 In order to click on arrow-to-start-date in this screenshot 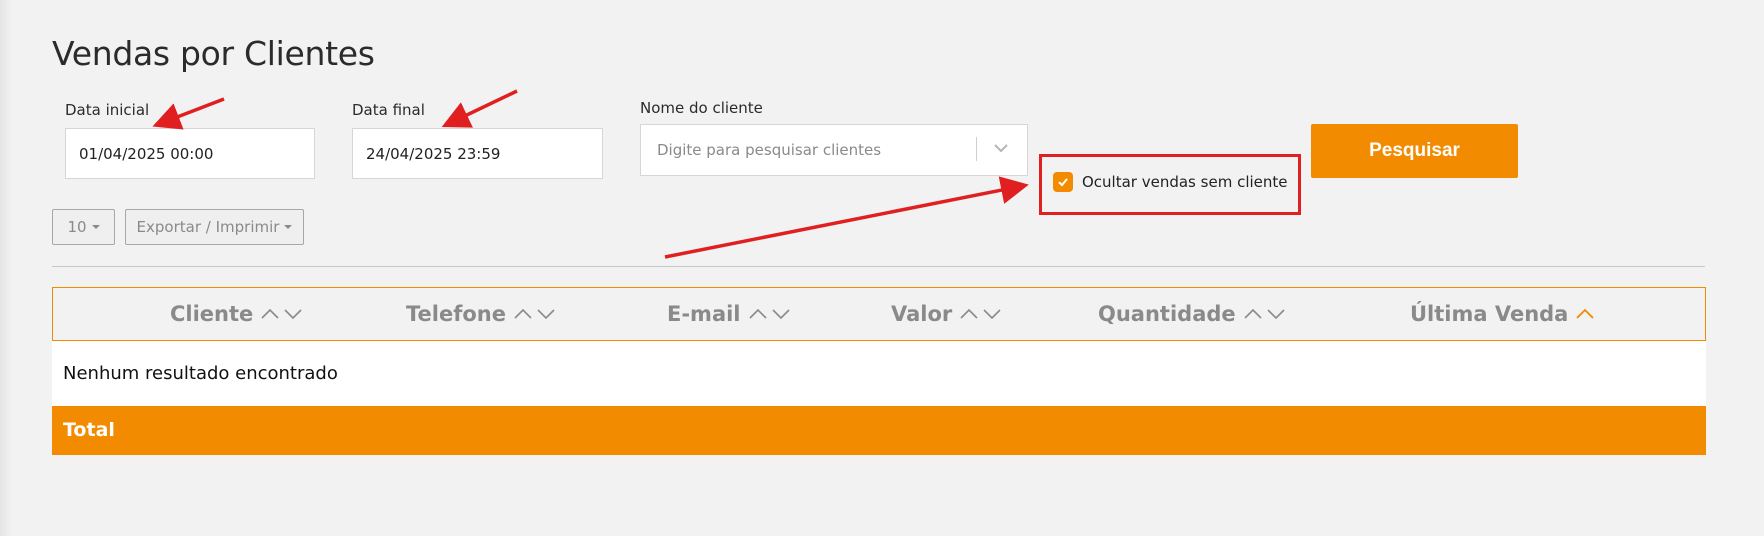, I will do `click(188, 113)`.